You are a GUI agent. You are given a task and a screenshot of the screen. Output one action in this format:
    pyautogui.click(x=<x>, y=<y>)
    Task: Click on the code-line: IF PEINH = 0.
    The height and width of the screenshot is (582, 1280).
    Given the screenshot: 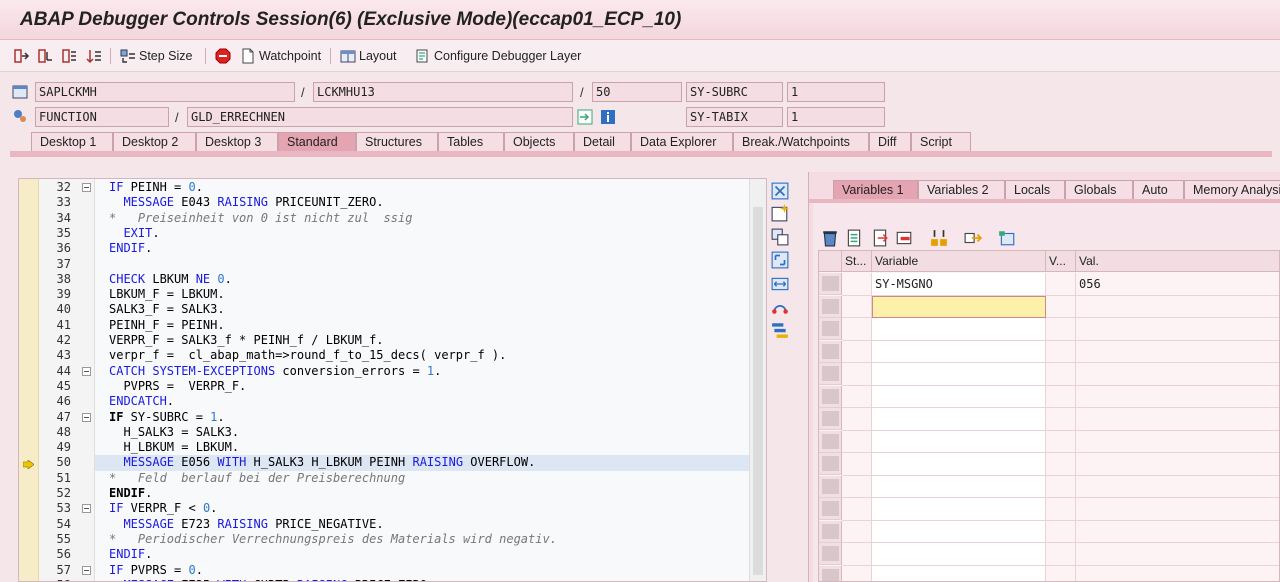 What is the action you would take?
    pyautogui.click(x=156, y=187)
    